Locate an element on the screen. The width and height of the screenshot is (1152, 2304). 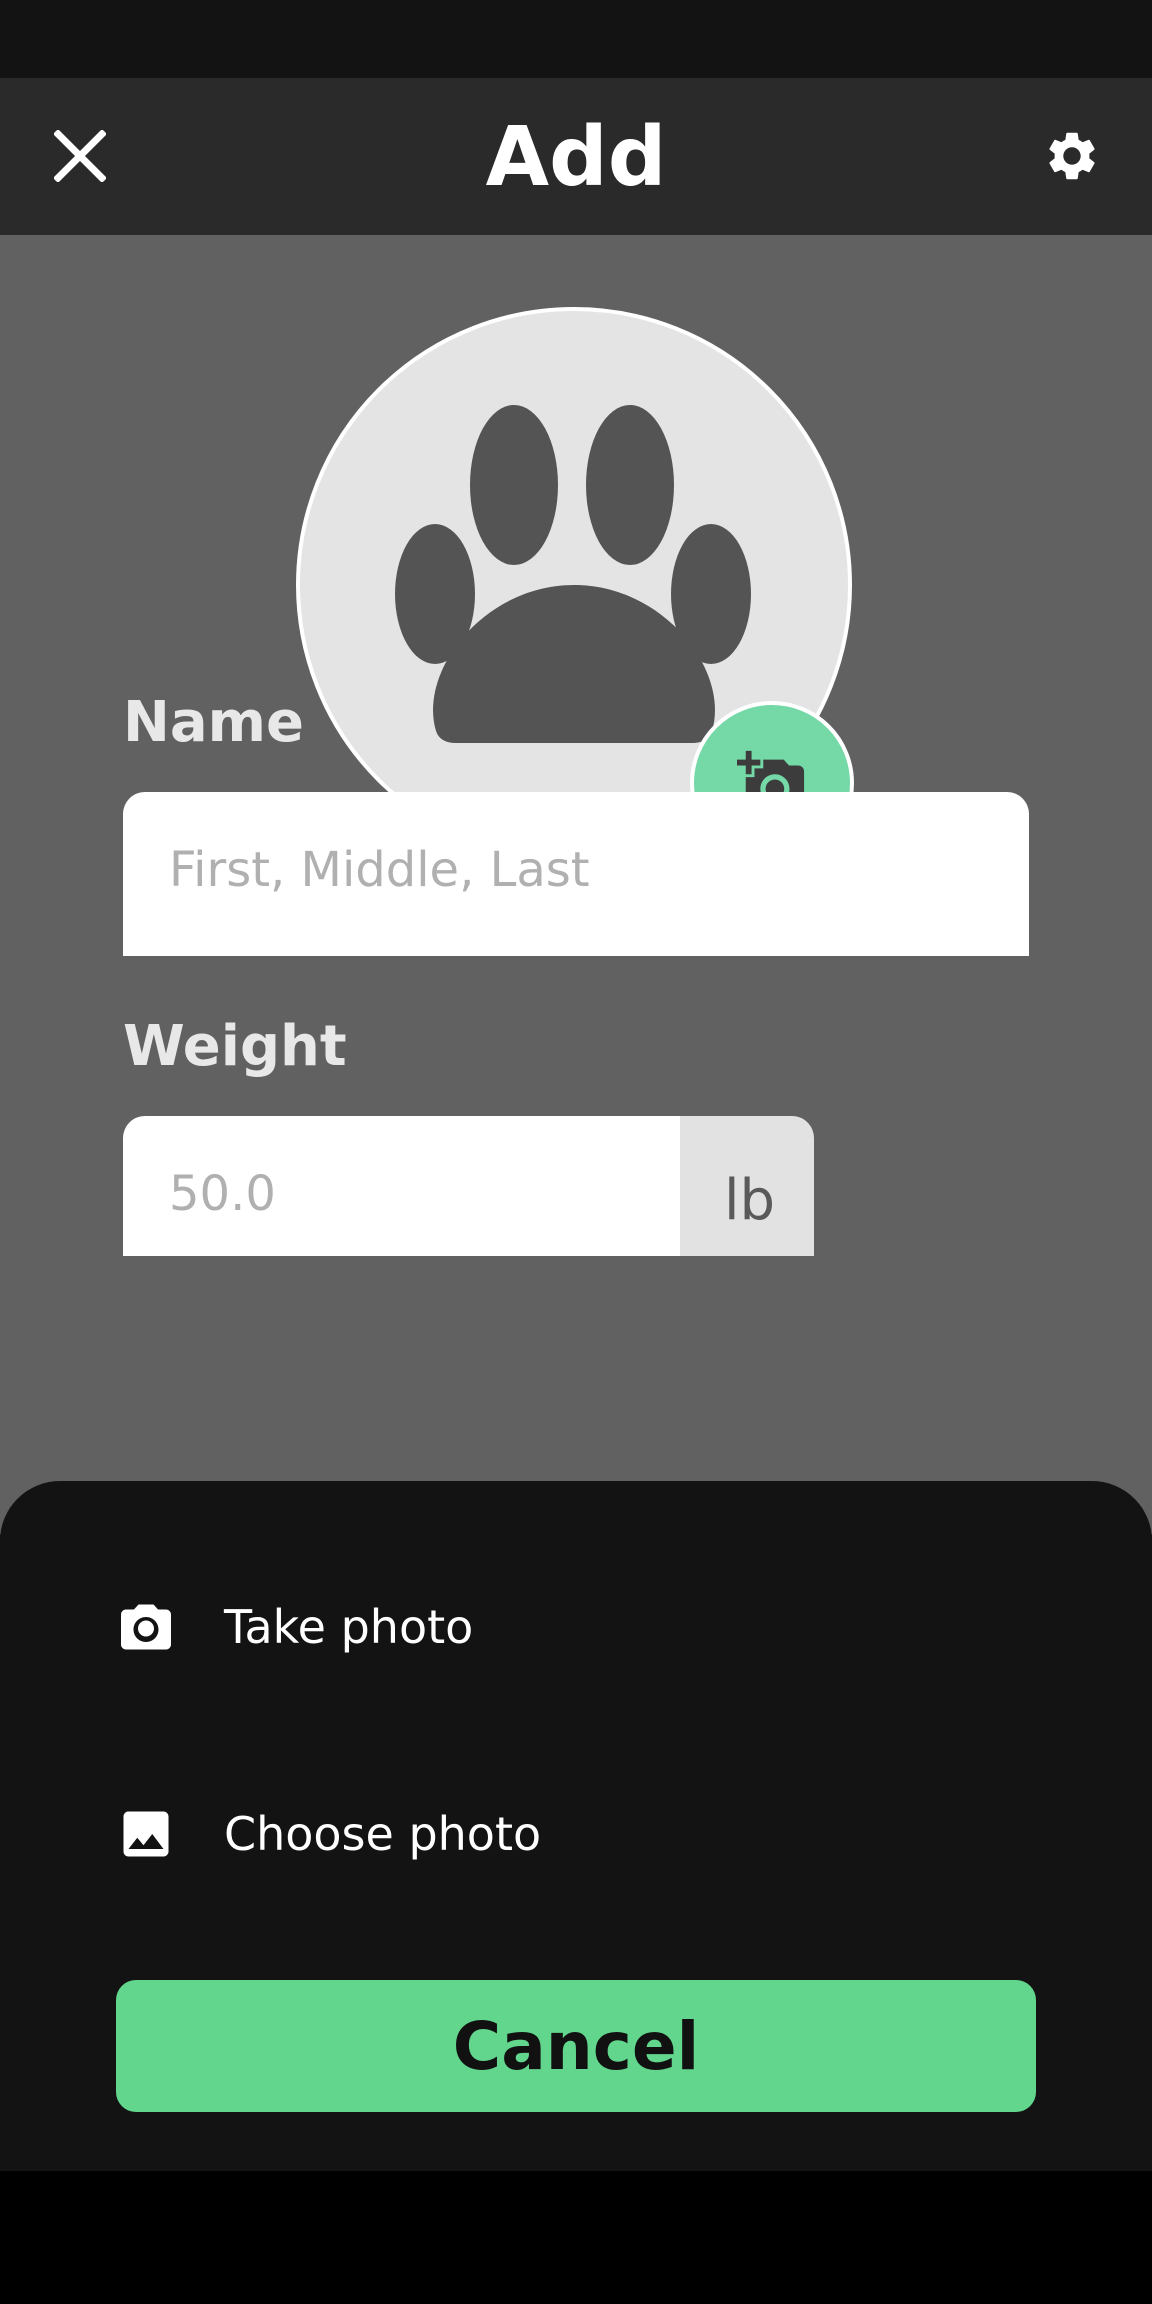
page-title: Add is located at coordinates (576, 157).